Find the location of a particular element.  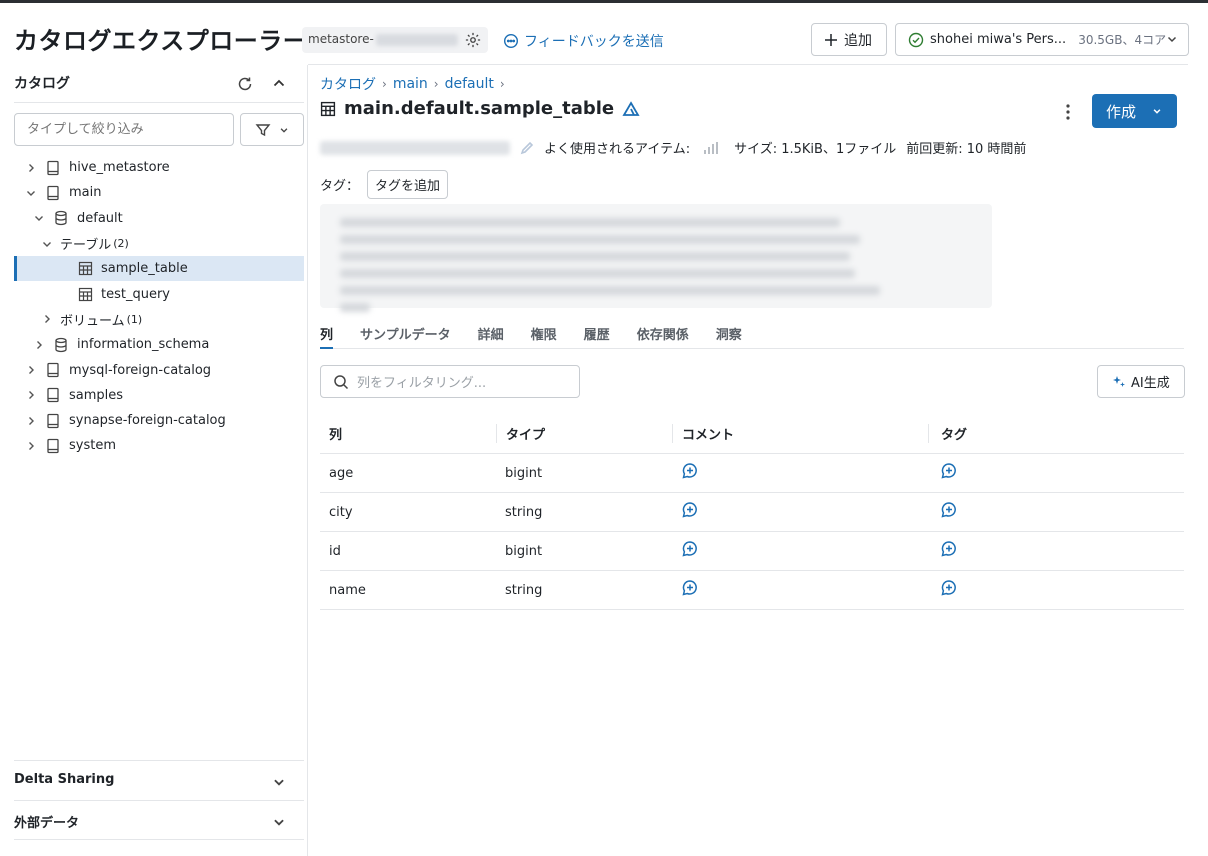

tree-item-system: system is located at coordinates (159, 445).